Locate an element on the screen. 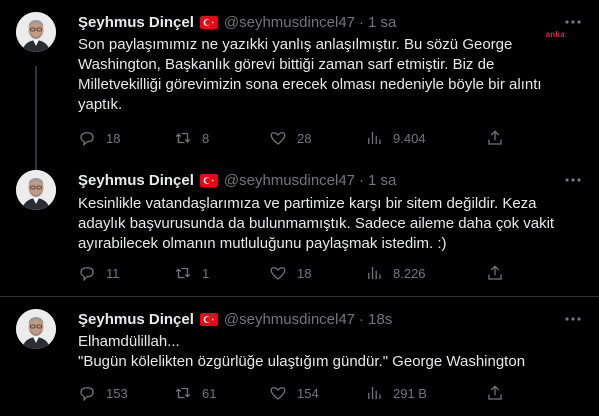 Image resolution: width=599 pixels, height=416 pixels. views-button: 9.404 is located at coordinates (395, 138).